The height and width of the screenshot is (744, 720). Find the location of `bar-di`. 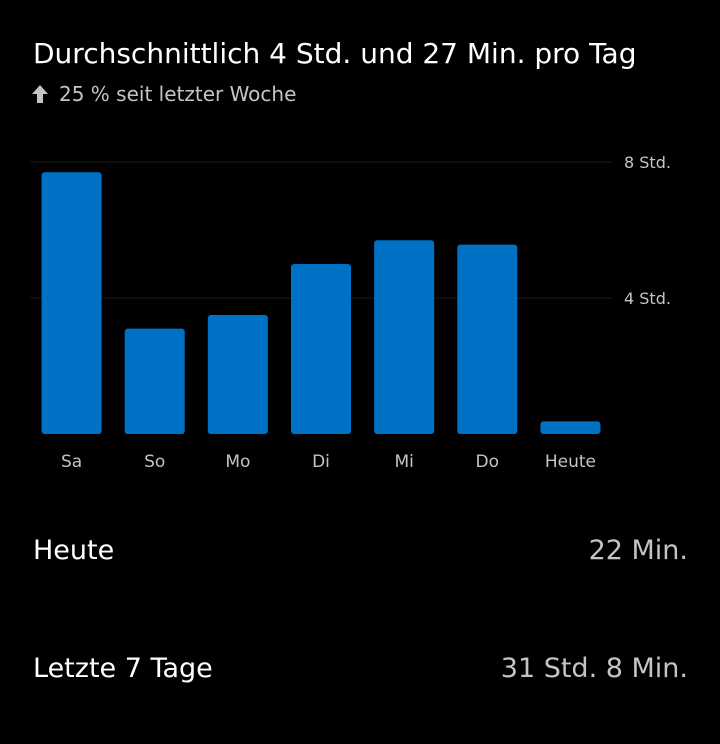

bar-di is located at coordinates (321, 349).